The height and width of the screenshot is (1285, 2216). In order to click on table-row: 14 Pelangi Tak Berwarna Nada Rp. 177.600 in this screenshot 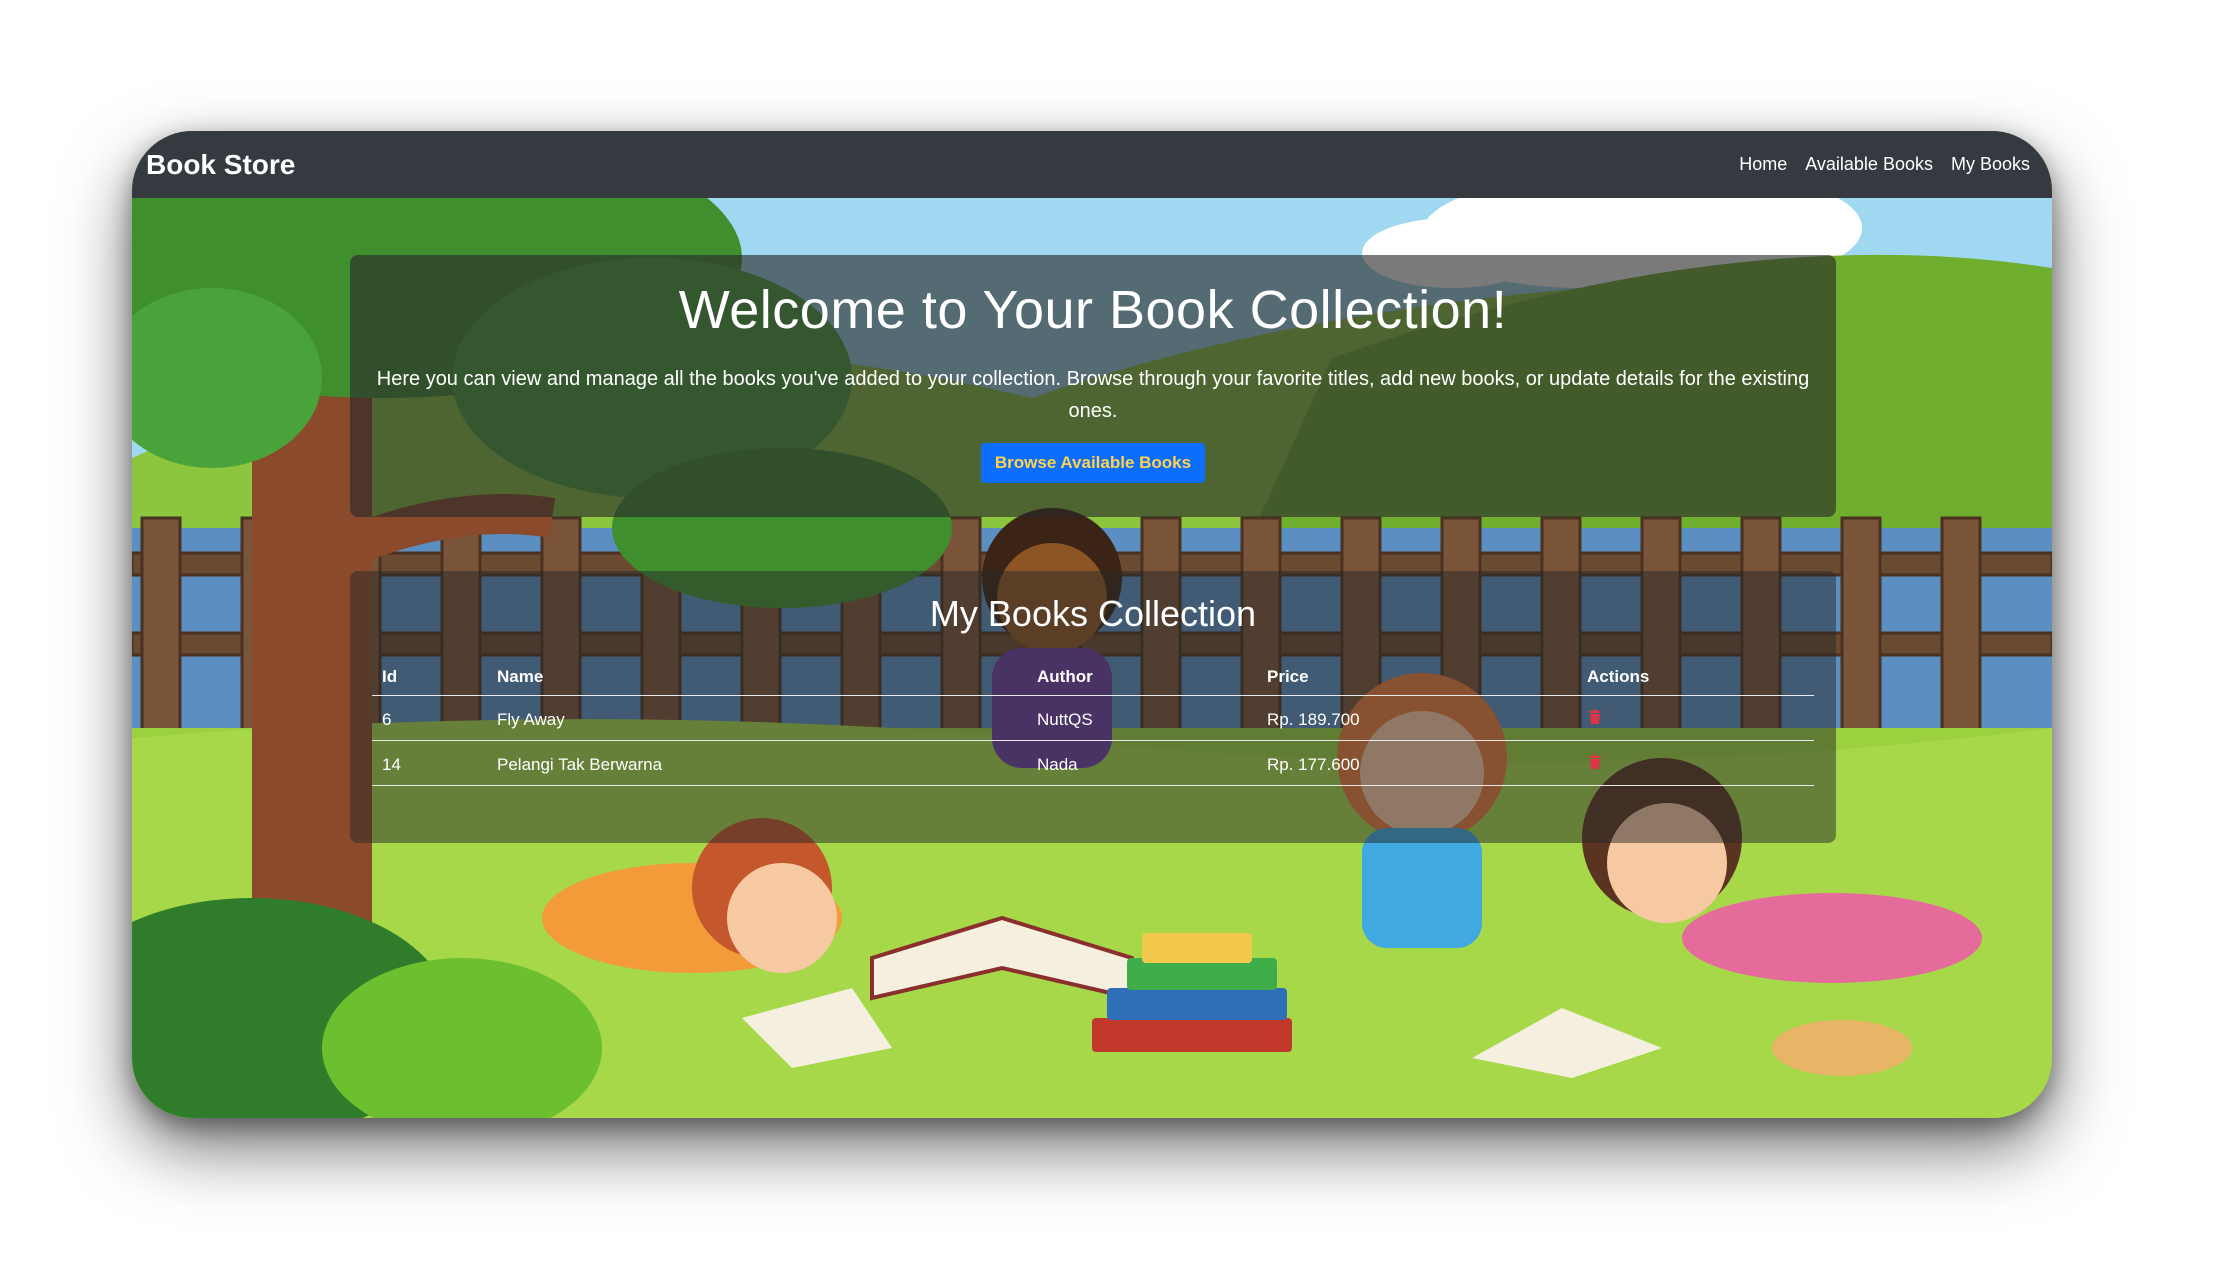, I will do `click(1093, 763)`.